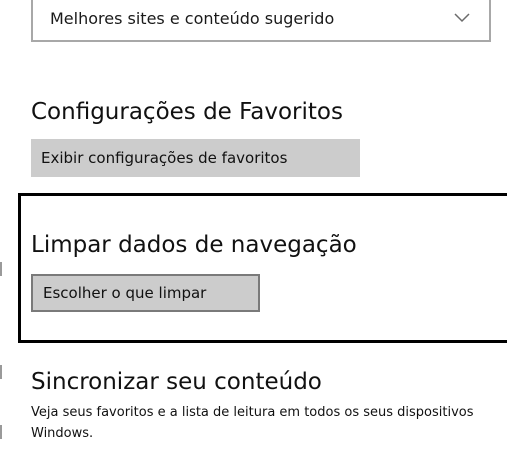 The image size is (507, 450). Describe the element at coordinates (194, 245) in the screenshot. I see `clear-browsing-data-heading: Limpar dados de navegação` at that location.